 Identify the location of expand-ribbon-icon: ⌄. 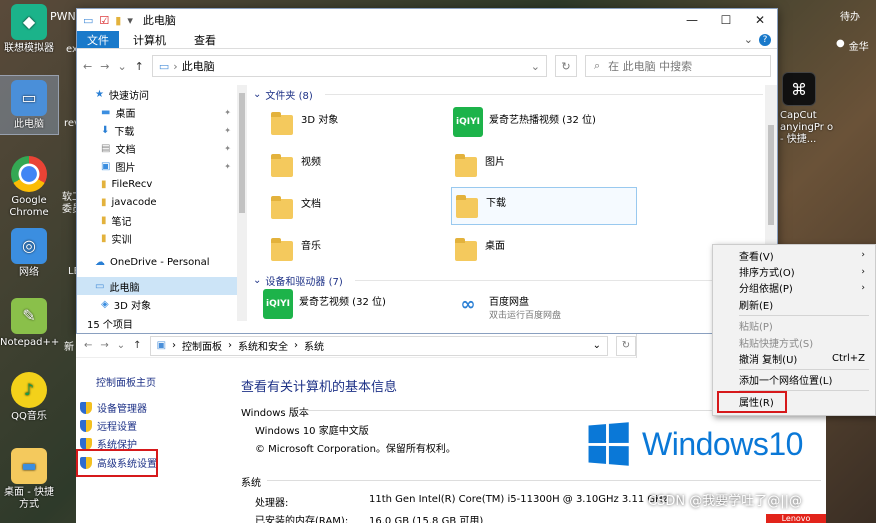
(748, 39).